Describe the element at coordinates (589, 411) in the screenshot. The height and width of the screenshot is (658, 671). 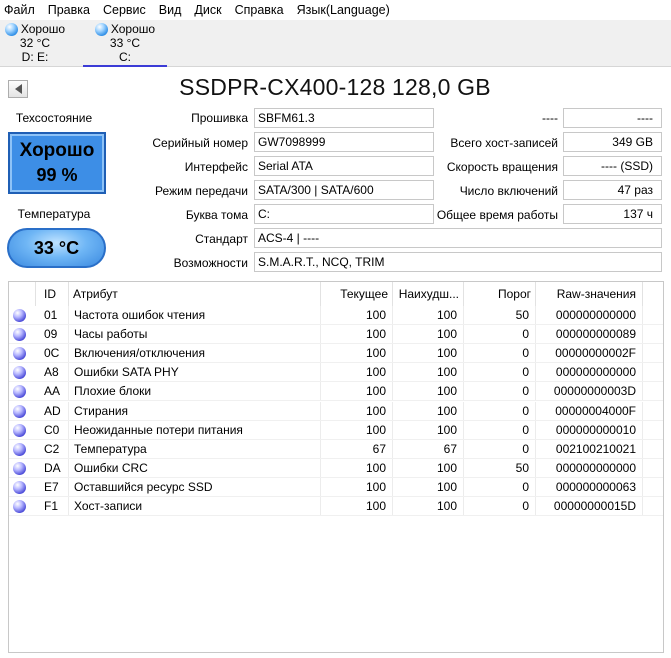
I see `raw-value: 00000004000F` at that location.